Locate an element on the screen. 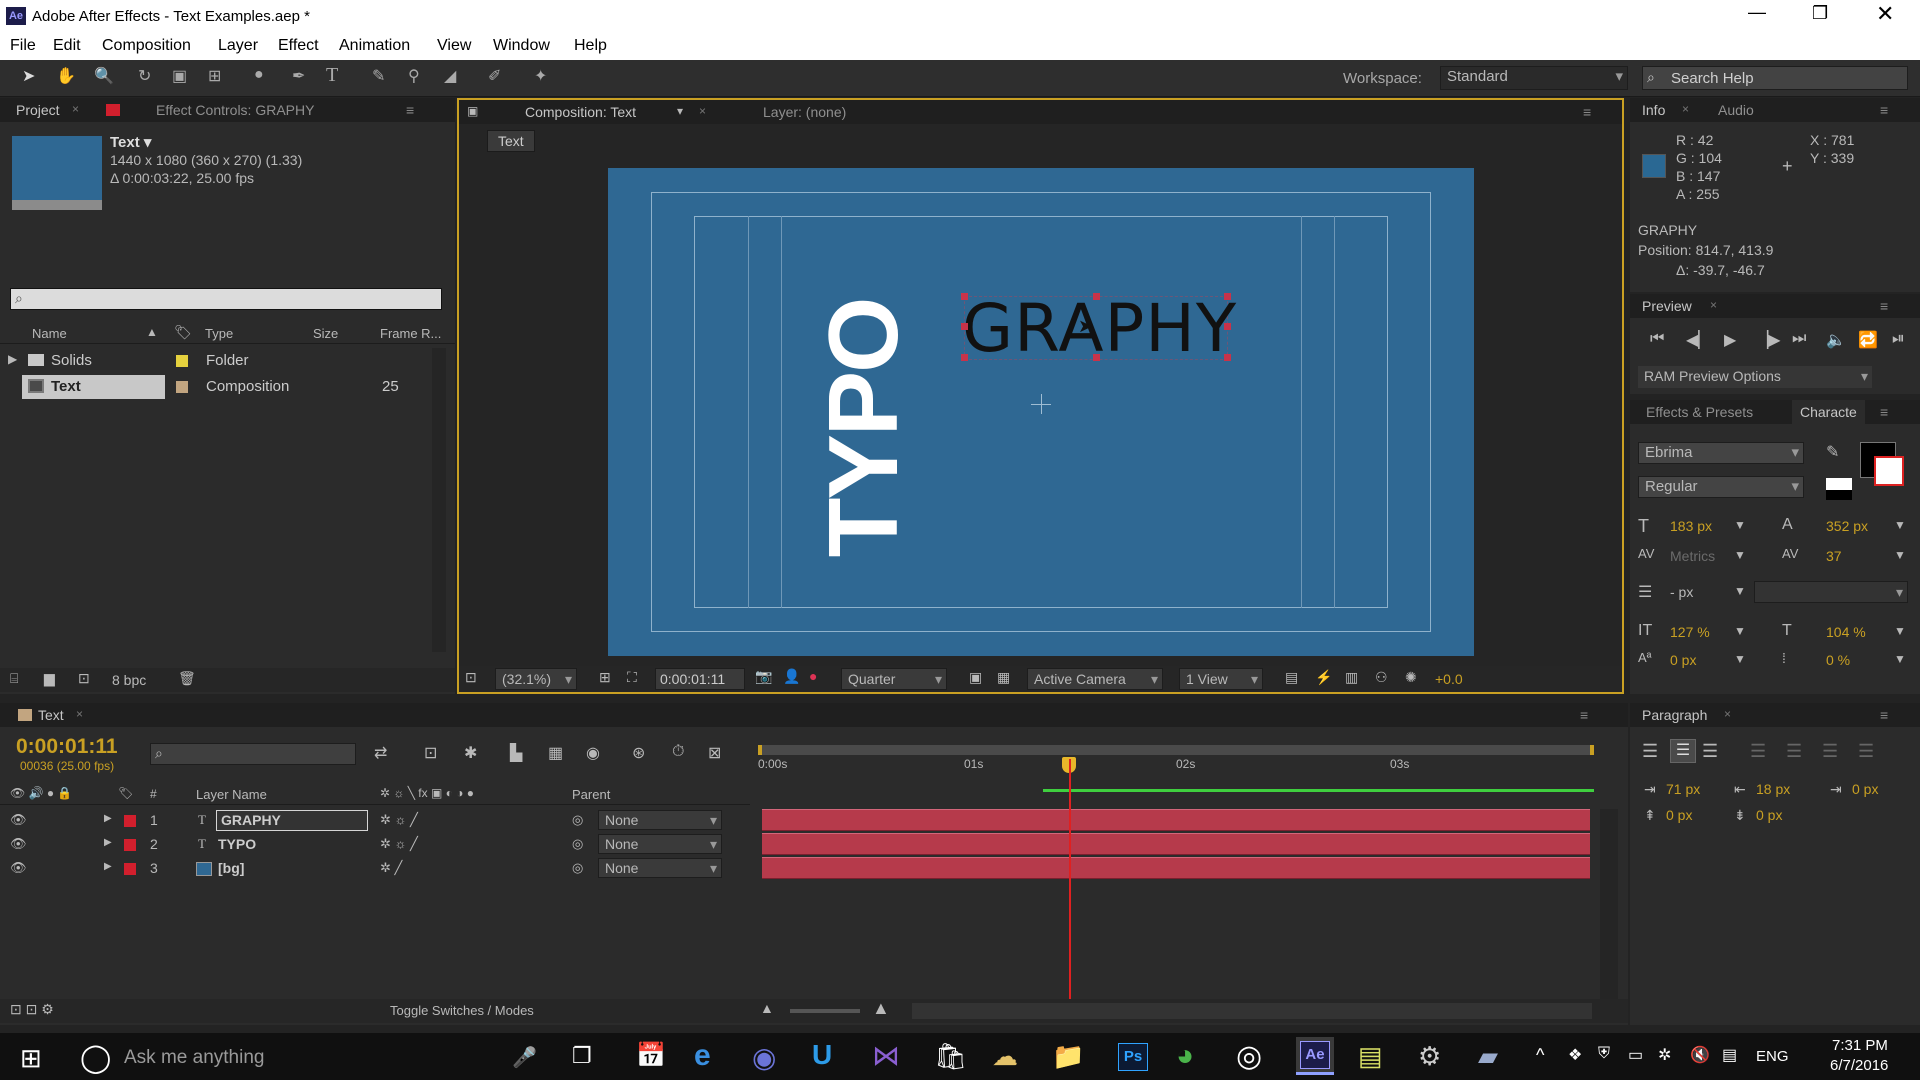 Image resolution: width=1920 pixels, height=1080 pixels. trash-icon: 🗑 is located at coordinates (187, 678).